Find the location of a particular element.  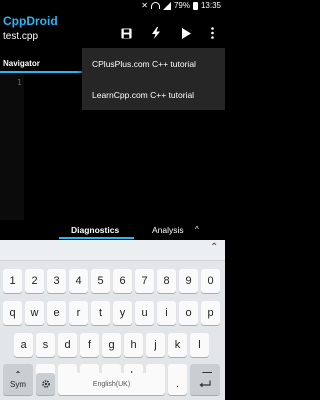

app-bar: CppDroid test.cpp is located at coordinates (112, 32).